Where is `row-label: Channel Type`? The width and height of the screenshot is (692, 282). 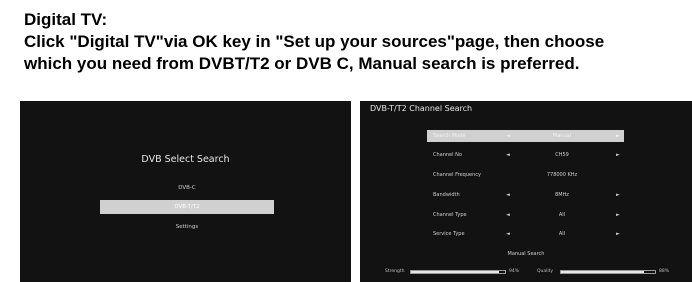
row-label: Channel Type is located at coordinates (450, 215).